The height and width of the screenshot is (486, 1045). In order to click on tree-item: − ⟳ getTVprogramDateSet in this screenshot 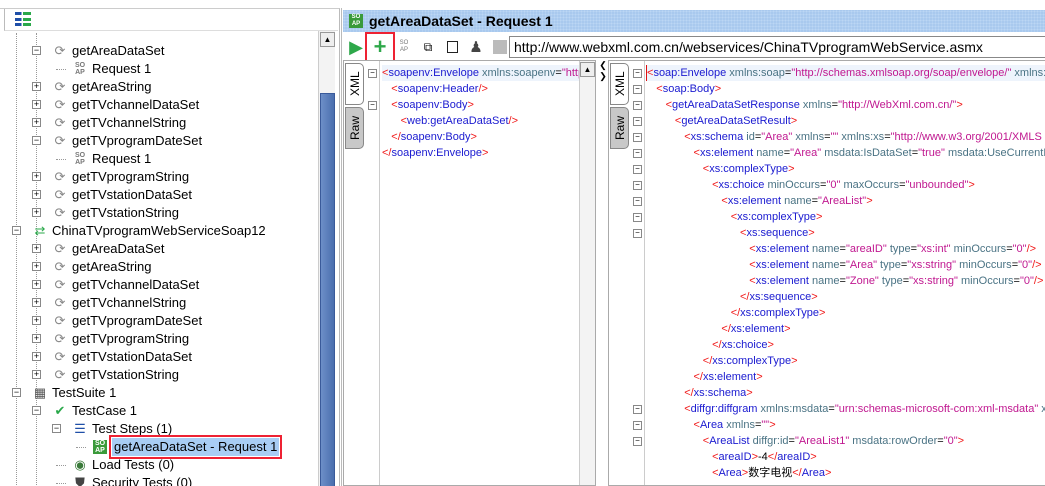, I will do `click(117, 141)`.